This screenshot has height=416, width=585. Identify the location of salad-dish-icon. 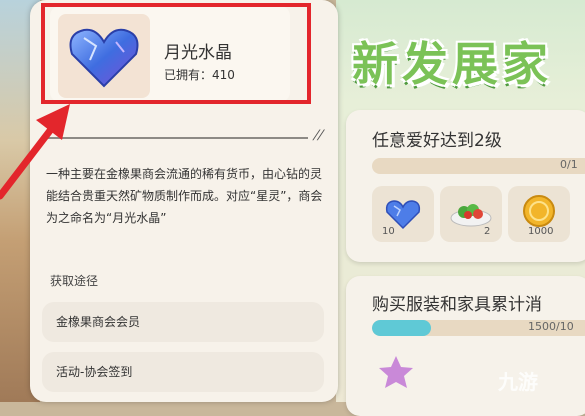
(471, 215).